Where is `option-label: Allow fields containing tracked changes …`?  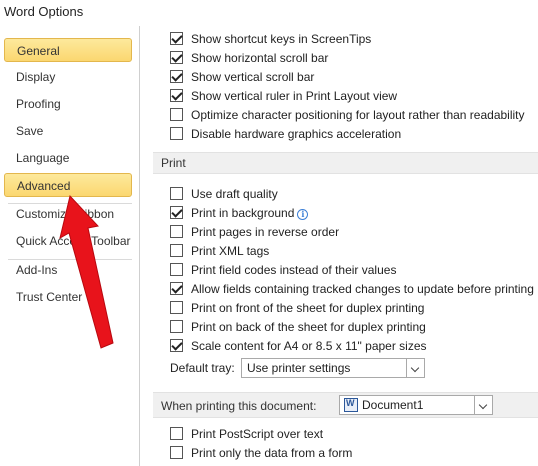 option-label: Allow fields containing tracked changes … is located at coordinates (362, 289).